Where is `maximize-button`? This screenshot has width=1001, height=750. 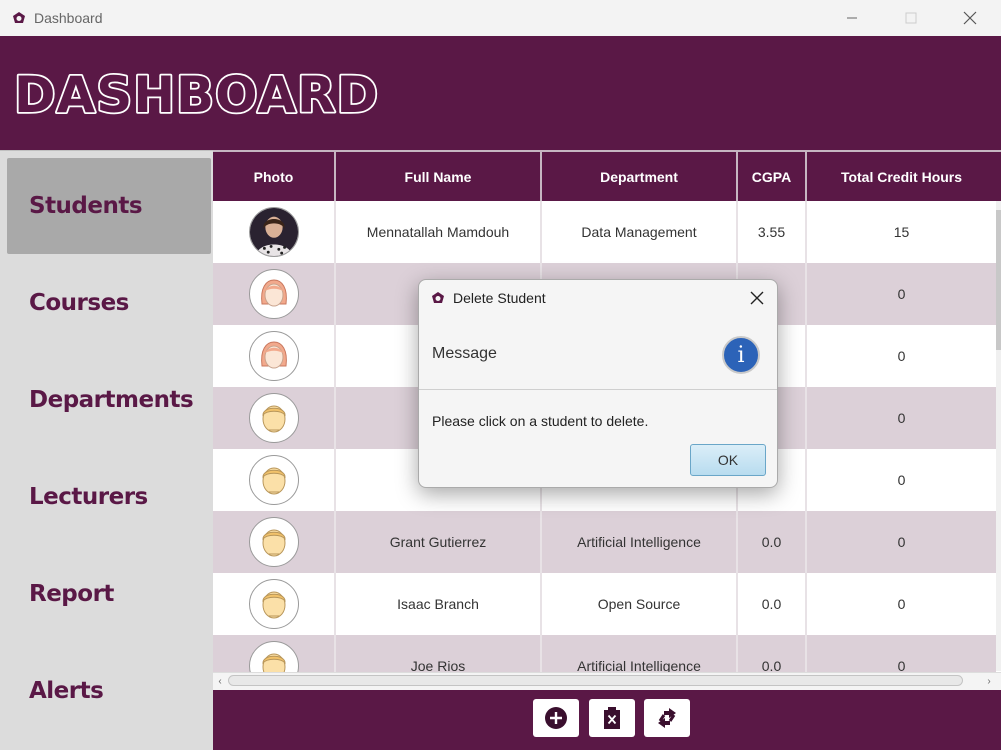
maximize-button is located at coordinates (911, 18).